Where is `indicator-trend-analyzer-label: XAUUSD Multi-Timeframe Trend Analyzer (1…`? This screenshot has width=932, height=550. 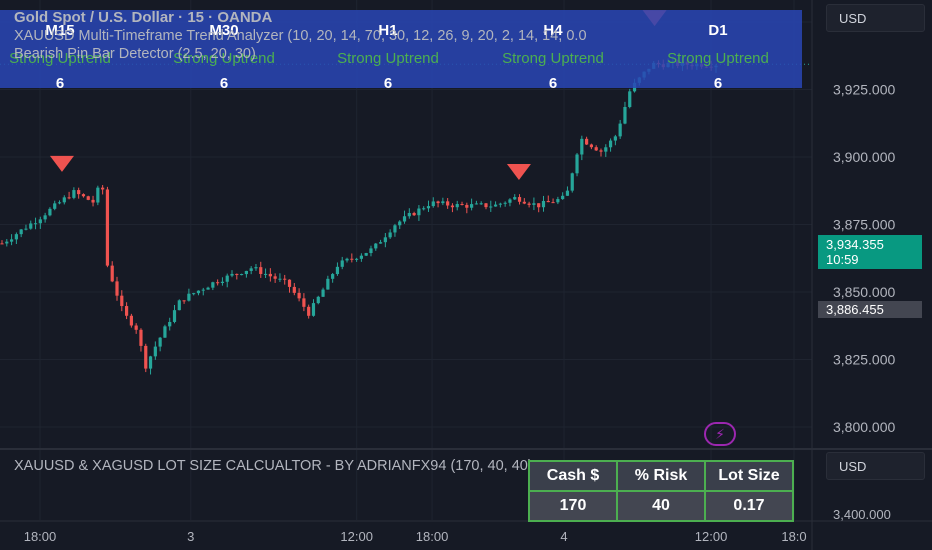
indicator-trend-analyzer-label: XAUUSD Multi-Timeframe Trend Analyzer (1… is located at coordinates (300, 36).